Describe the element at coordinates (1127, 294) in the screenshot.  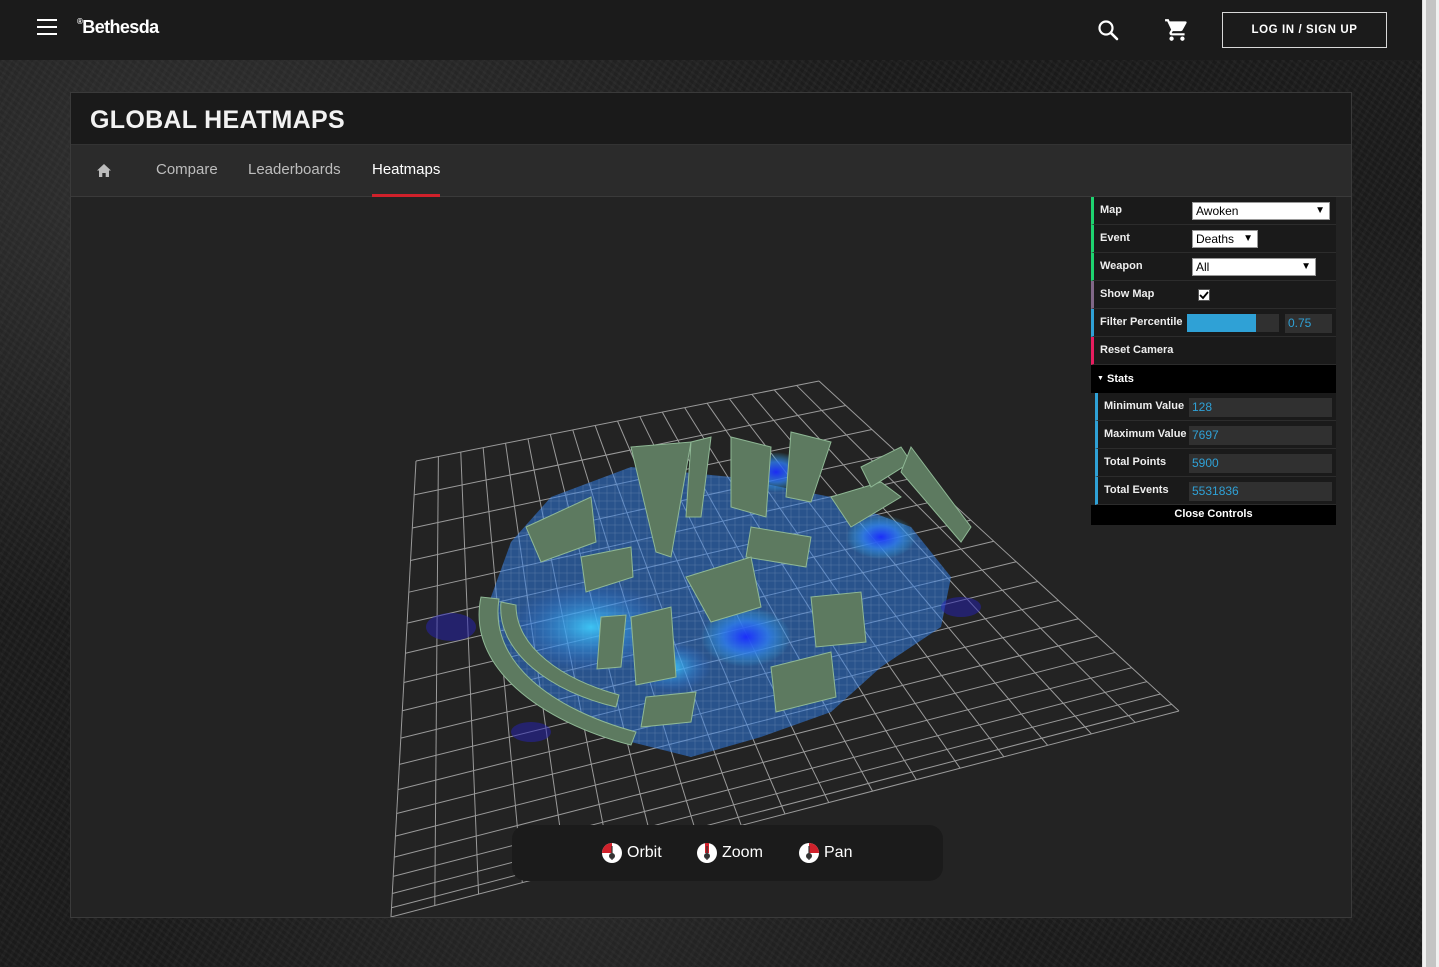
I see `show-map-label: Show Map` at that location.